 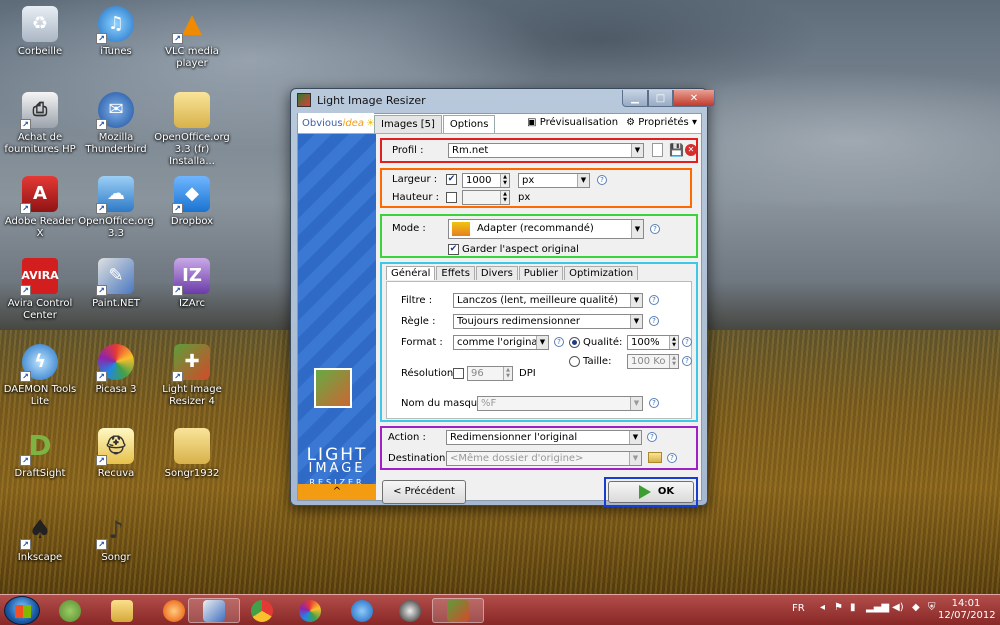 I want to click on qualite-input: 100% ▲ ▼, so click(x=653, y=342).